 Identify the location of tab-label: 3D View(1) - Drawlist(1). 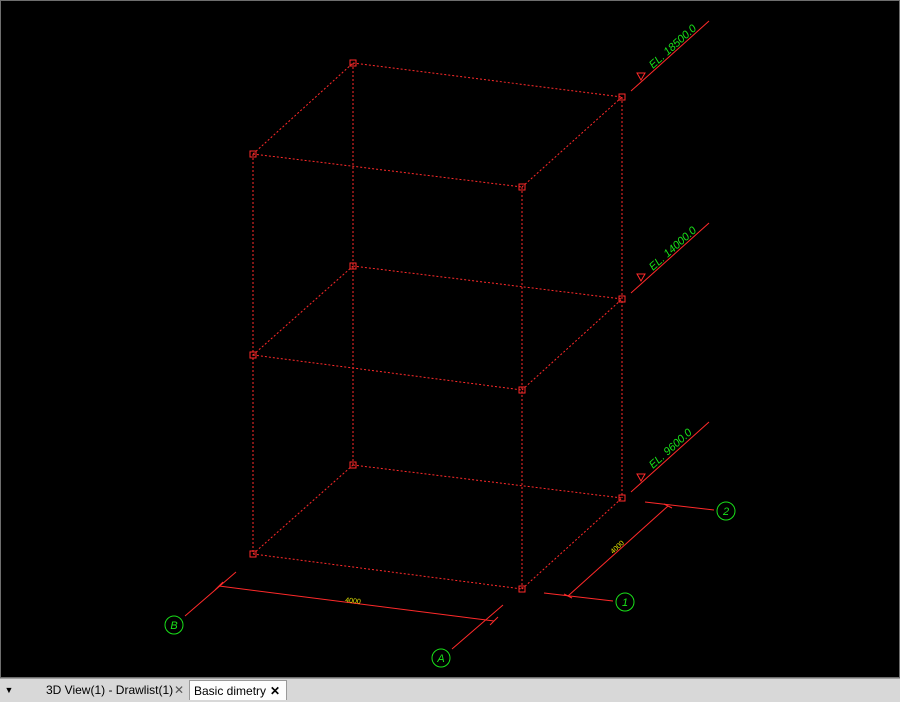
(110, 690).